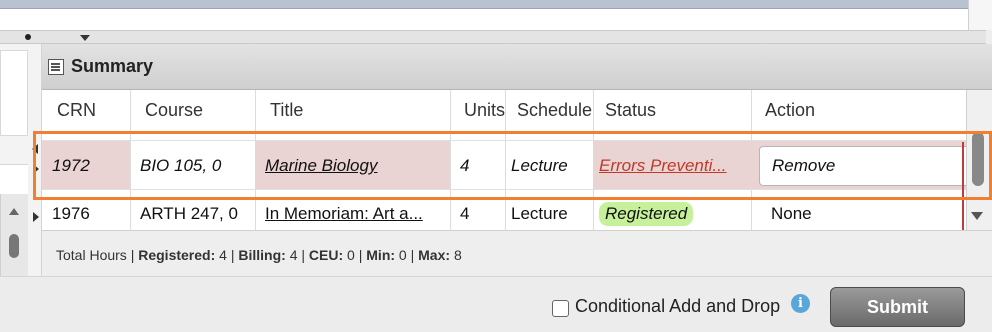 This screenshot has width=992, height=332. Describe the element at coordinates (177, 255) in the screenshot. I see `registered-label: Registered:` at that location.